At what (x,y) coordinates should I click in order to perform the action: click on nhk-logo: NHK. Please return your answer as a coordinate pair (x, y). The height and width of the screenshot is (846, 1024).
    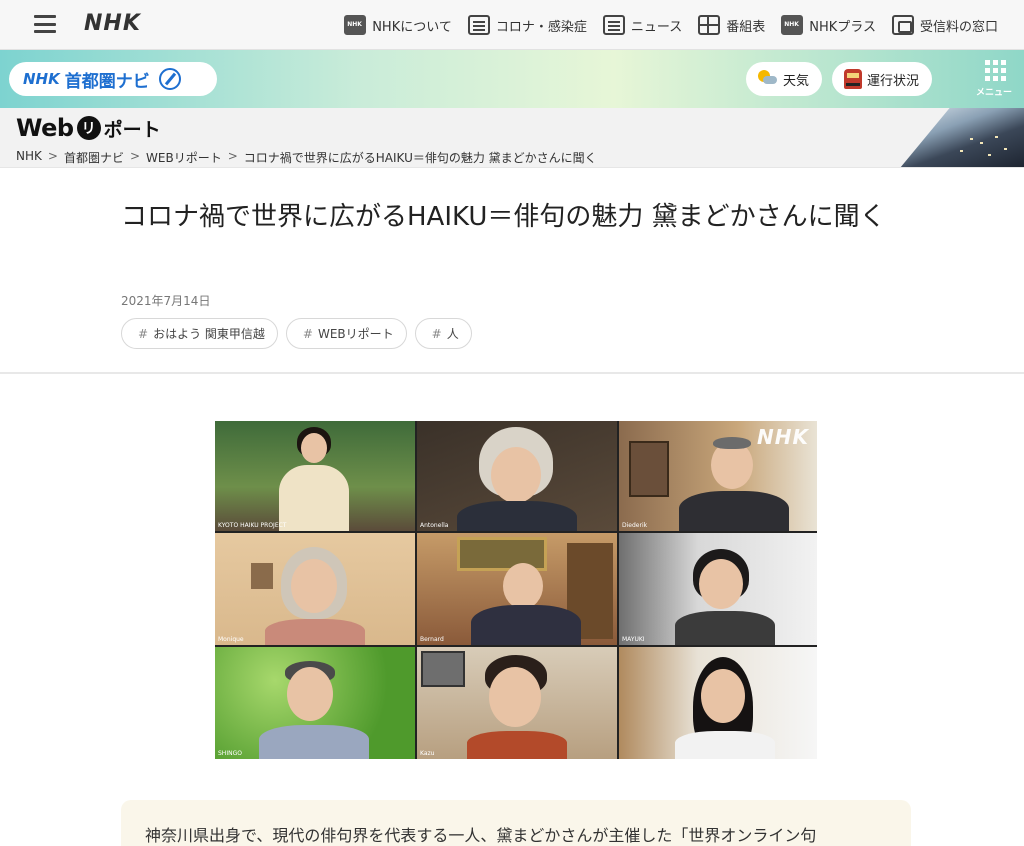
    Looking at the image, I should click on (112, 23).